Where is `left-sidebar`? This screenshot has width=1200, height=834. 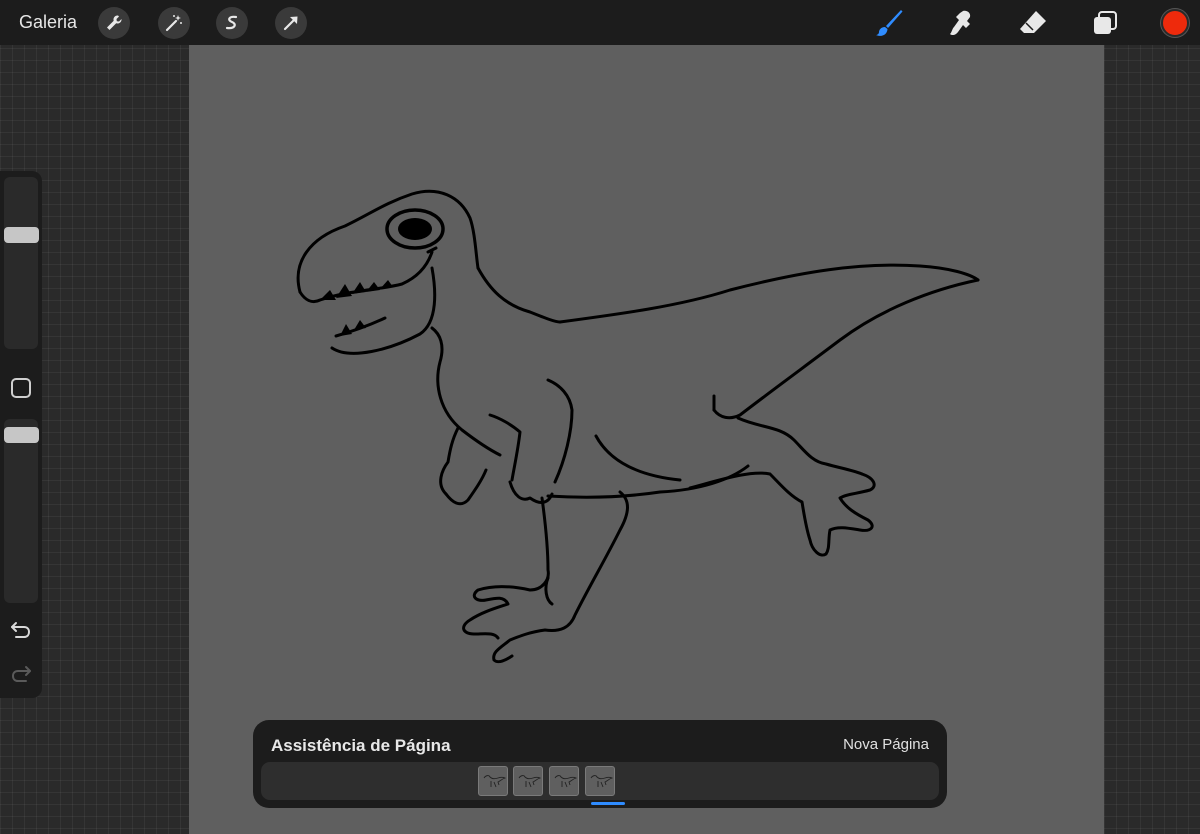
left-sidebar is located at coordinates (21, 434).